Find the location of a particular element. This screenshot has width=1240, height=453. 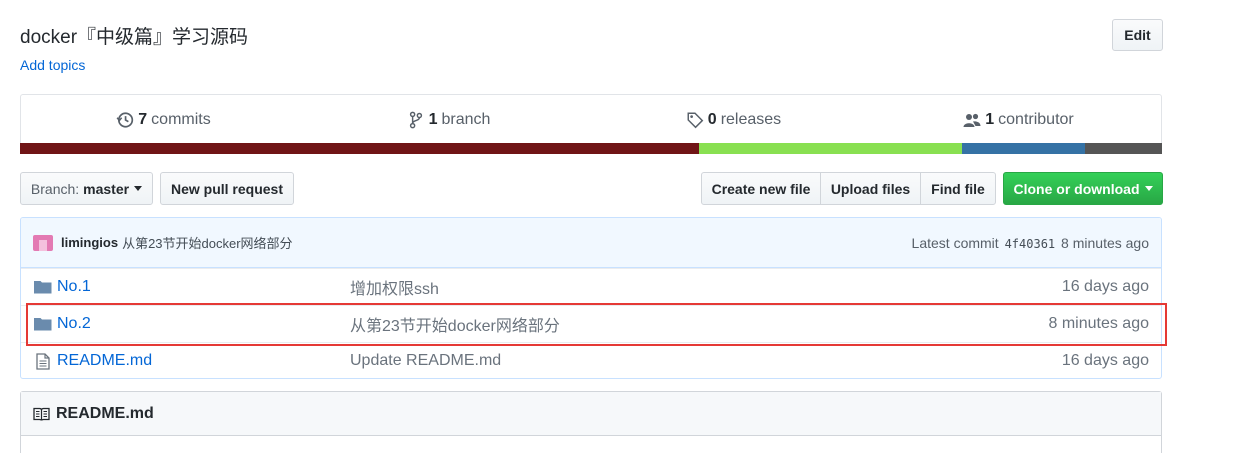

avatar is located at coordinates (43, 242).